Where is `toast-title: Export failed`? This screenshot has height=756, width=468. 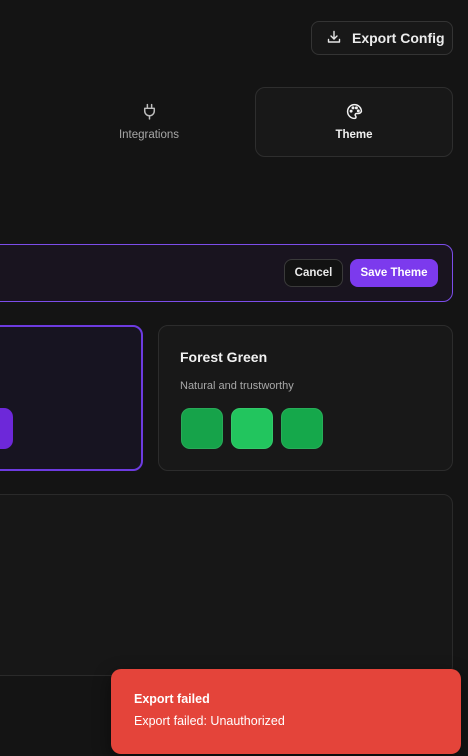
toast-title: Export failed is located at coordinates (172, 699).